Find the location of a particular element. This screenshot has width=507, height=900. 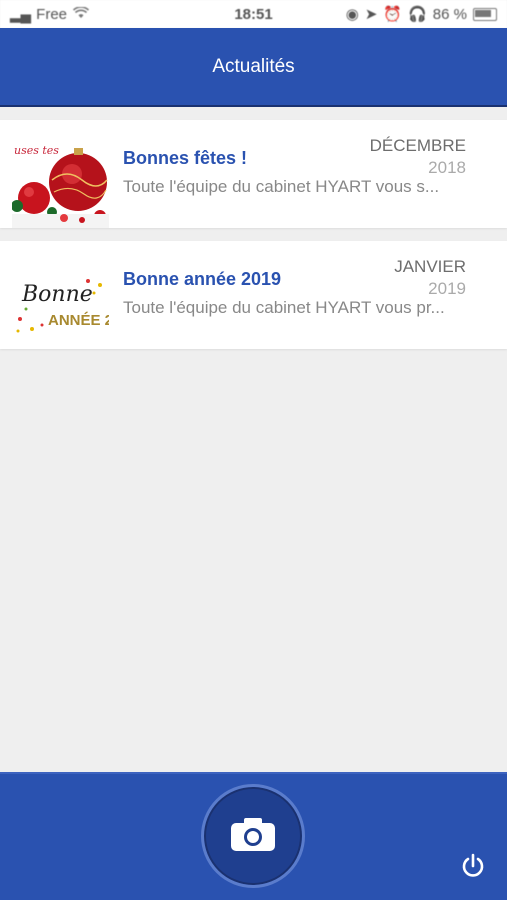

signal-icon: ▂▄ is located at coordinates (20, 14).